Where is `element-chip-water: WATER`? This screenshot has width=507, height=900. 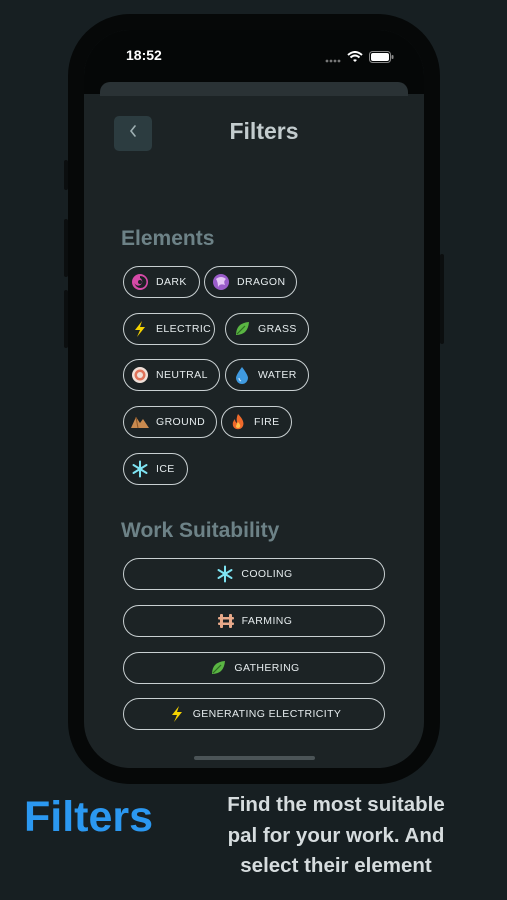 element-chip-water: WATER is located at coordinates (267, 375).